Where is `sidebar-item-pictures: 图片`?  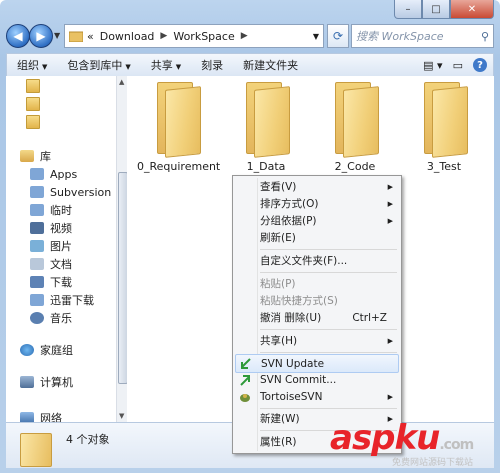
sidebar-item-pictures: 图片 is located at coordinates (51, 246).